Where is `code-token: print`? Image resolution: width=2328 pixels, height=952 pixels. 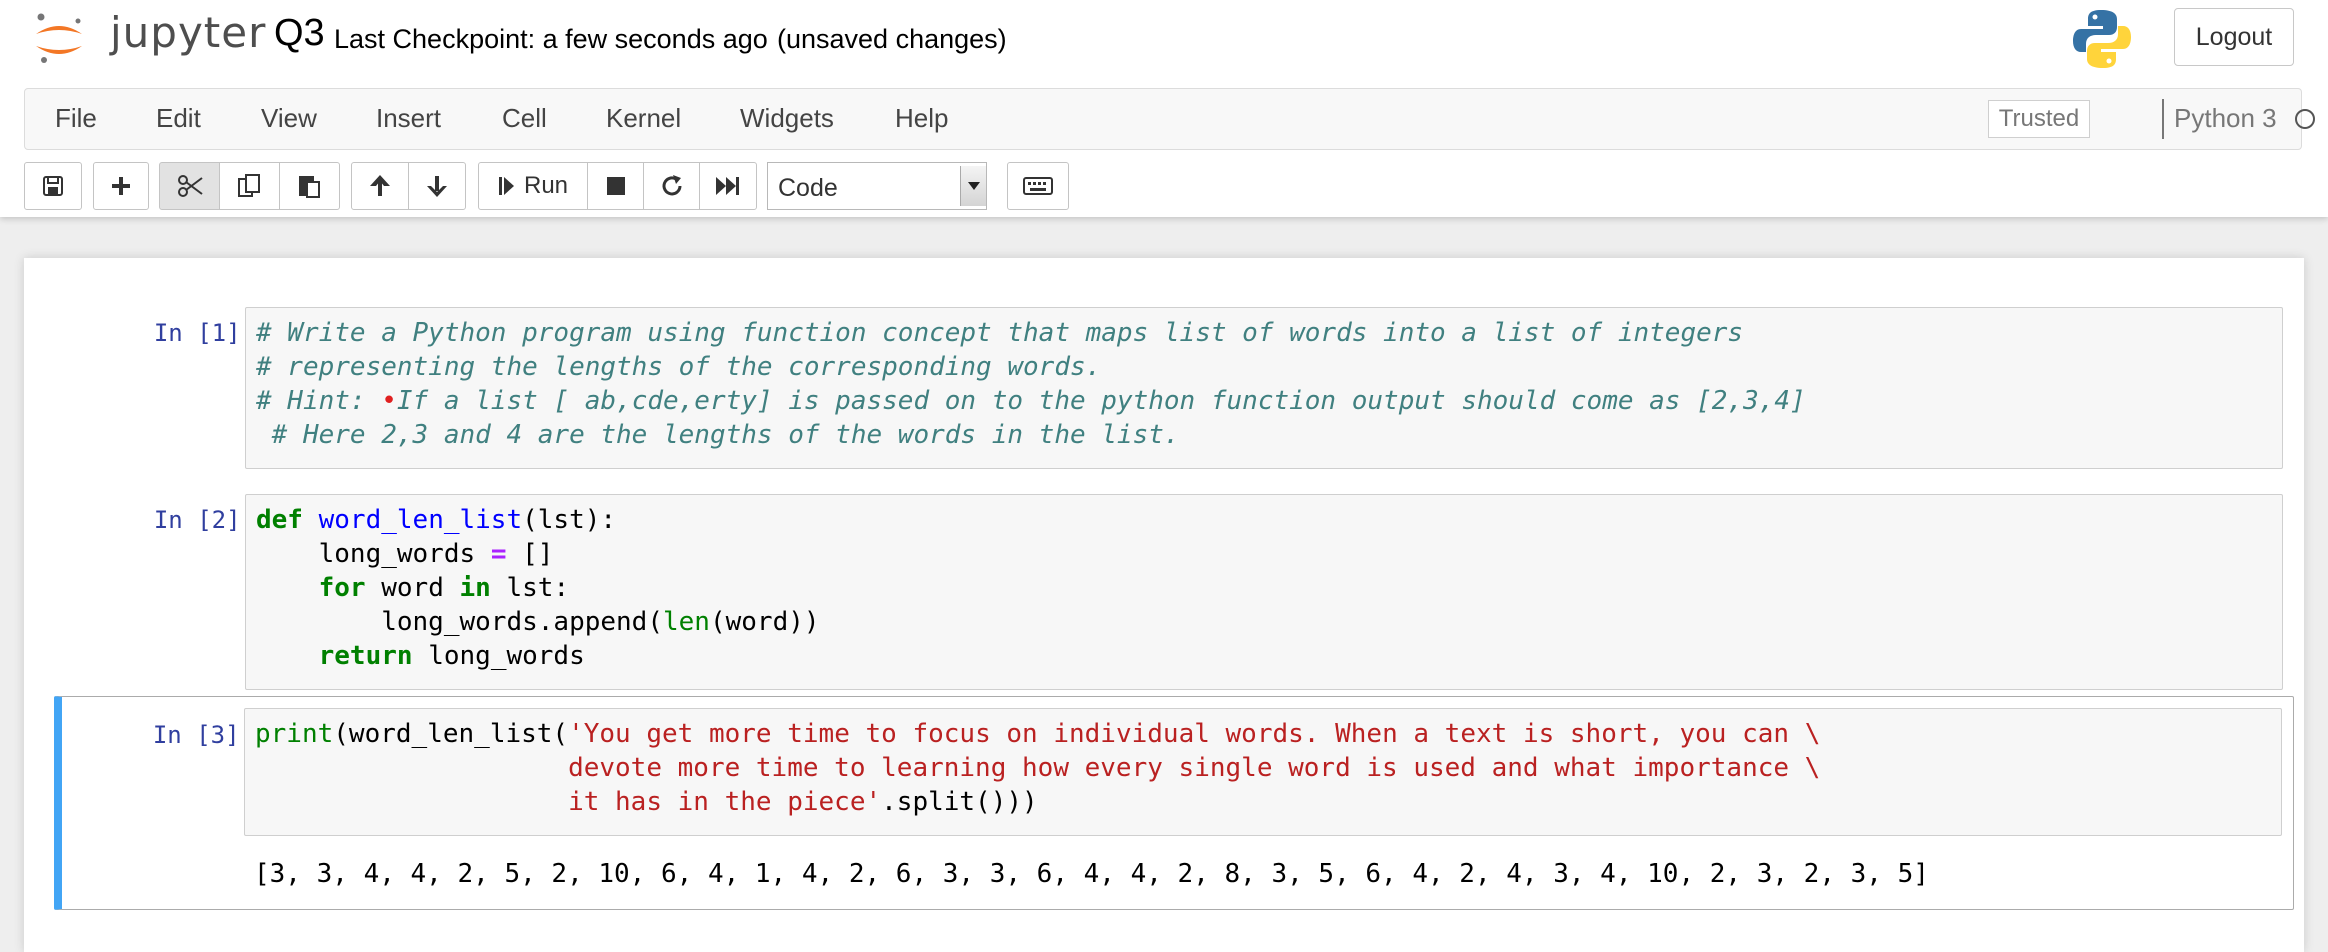
code-token: print is located at coordinates (294, 734).